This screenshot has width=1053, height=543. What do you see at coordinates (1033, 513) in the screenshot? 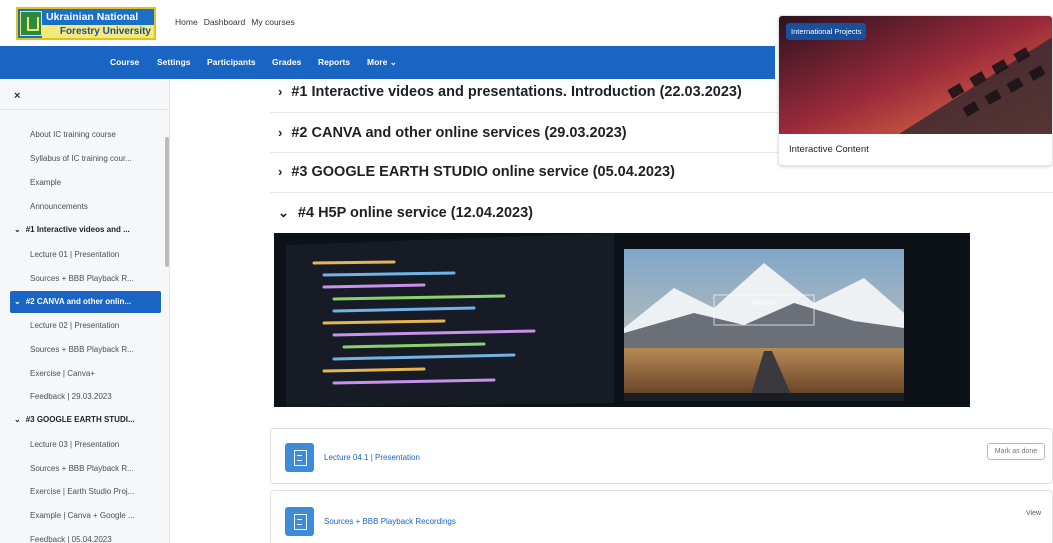
I see `view-button: View` at bounding box center [1033, 513].